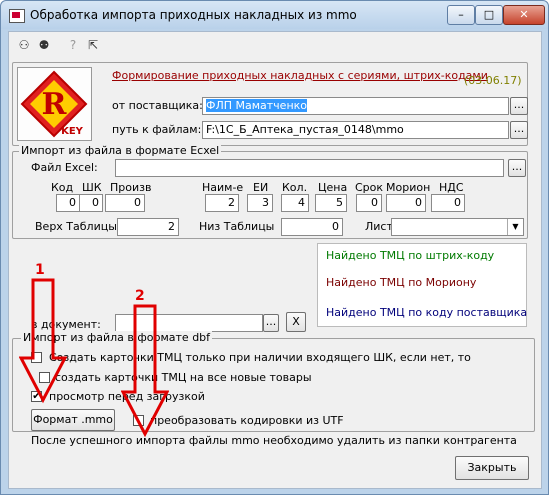 The height and width of the screenshot is (495, 549). What do you see at coordinates (183, 377) in the screenshot?
I see `opt2-label: создать карточки ТМЦ на все новые товары` at bounding box center [183, 377].